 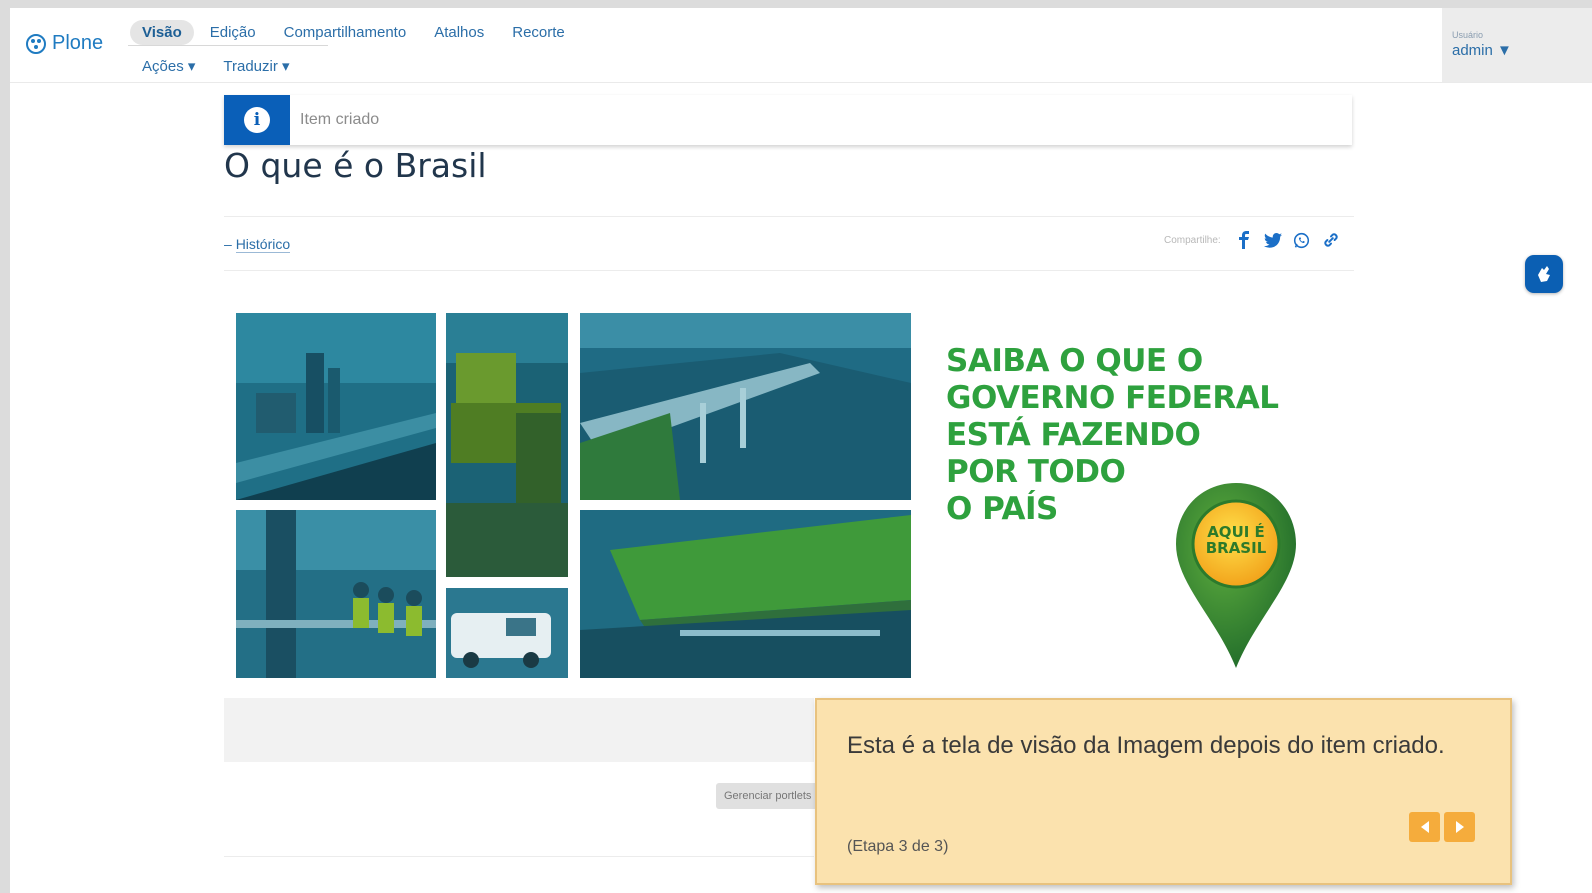 I want to click on share-bar: Compartilhe:, so click(x=1252, y=240).